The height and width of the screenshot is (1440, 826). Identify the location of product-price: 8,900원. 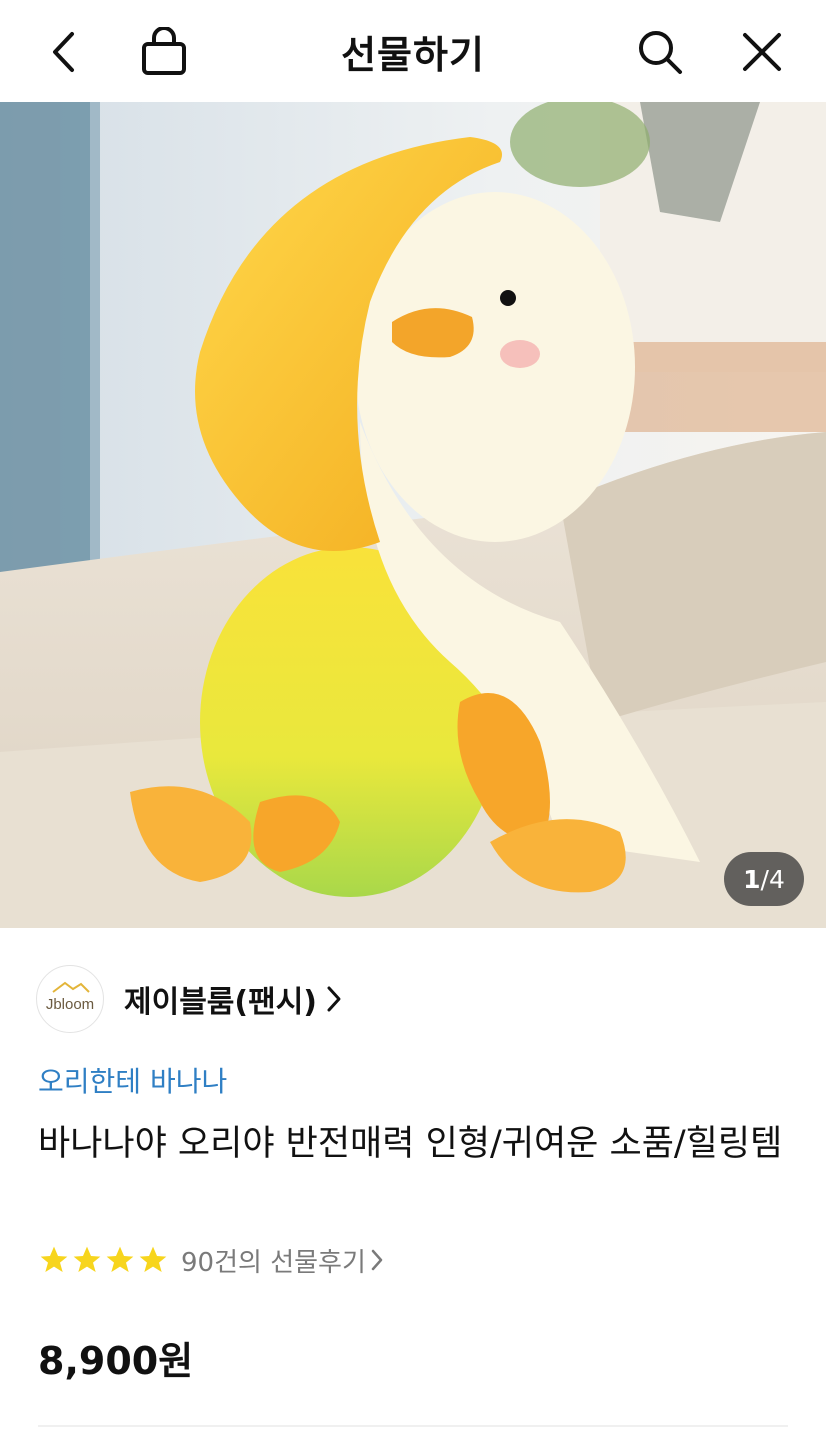
(116, 1361).